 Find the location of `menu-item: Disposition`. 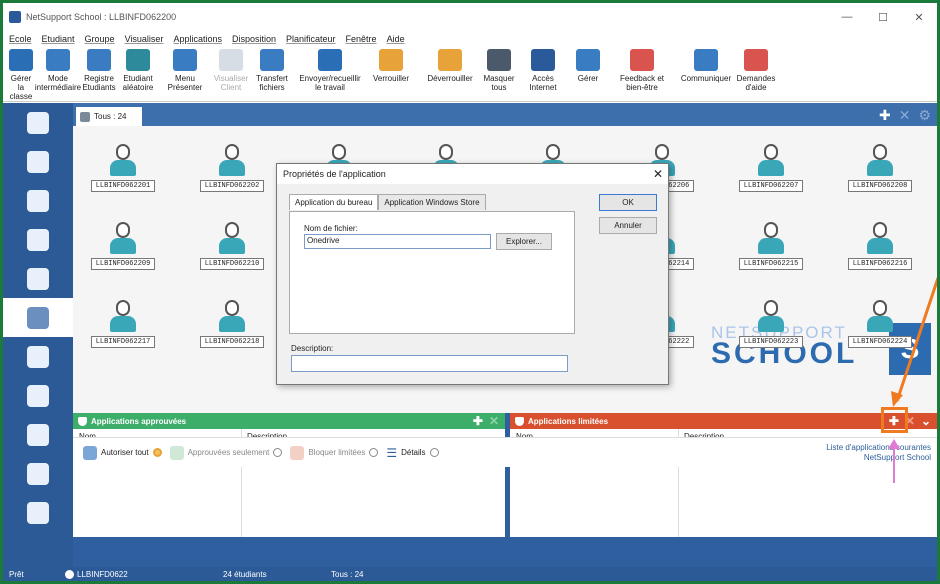

menu-item: Disposition is located at coordinates (254, 39).